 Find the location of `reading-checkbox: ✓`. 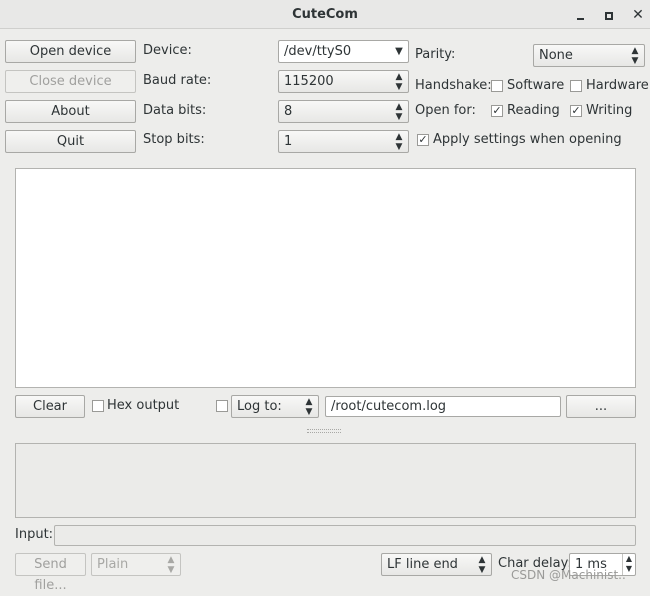

reading-checkbox: ✓ is located at coordinates (497, 111).